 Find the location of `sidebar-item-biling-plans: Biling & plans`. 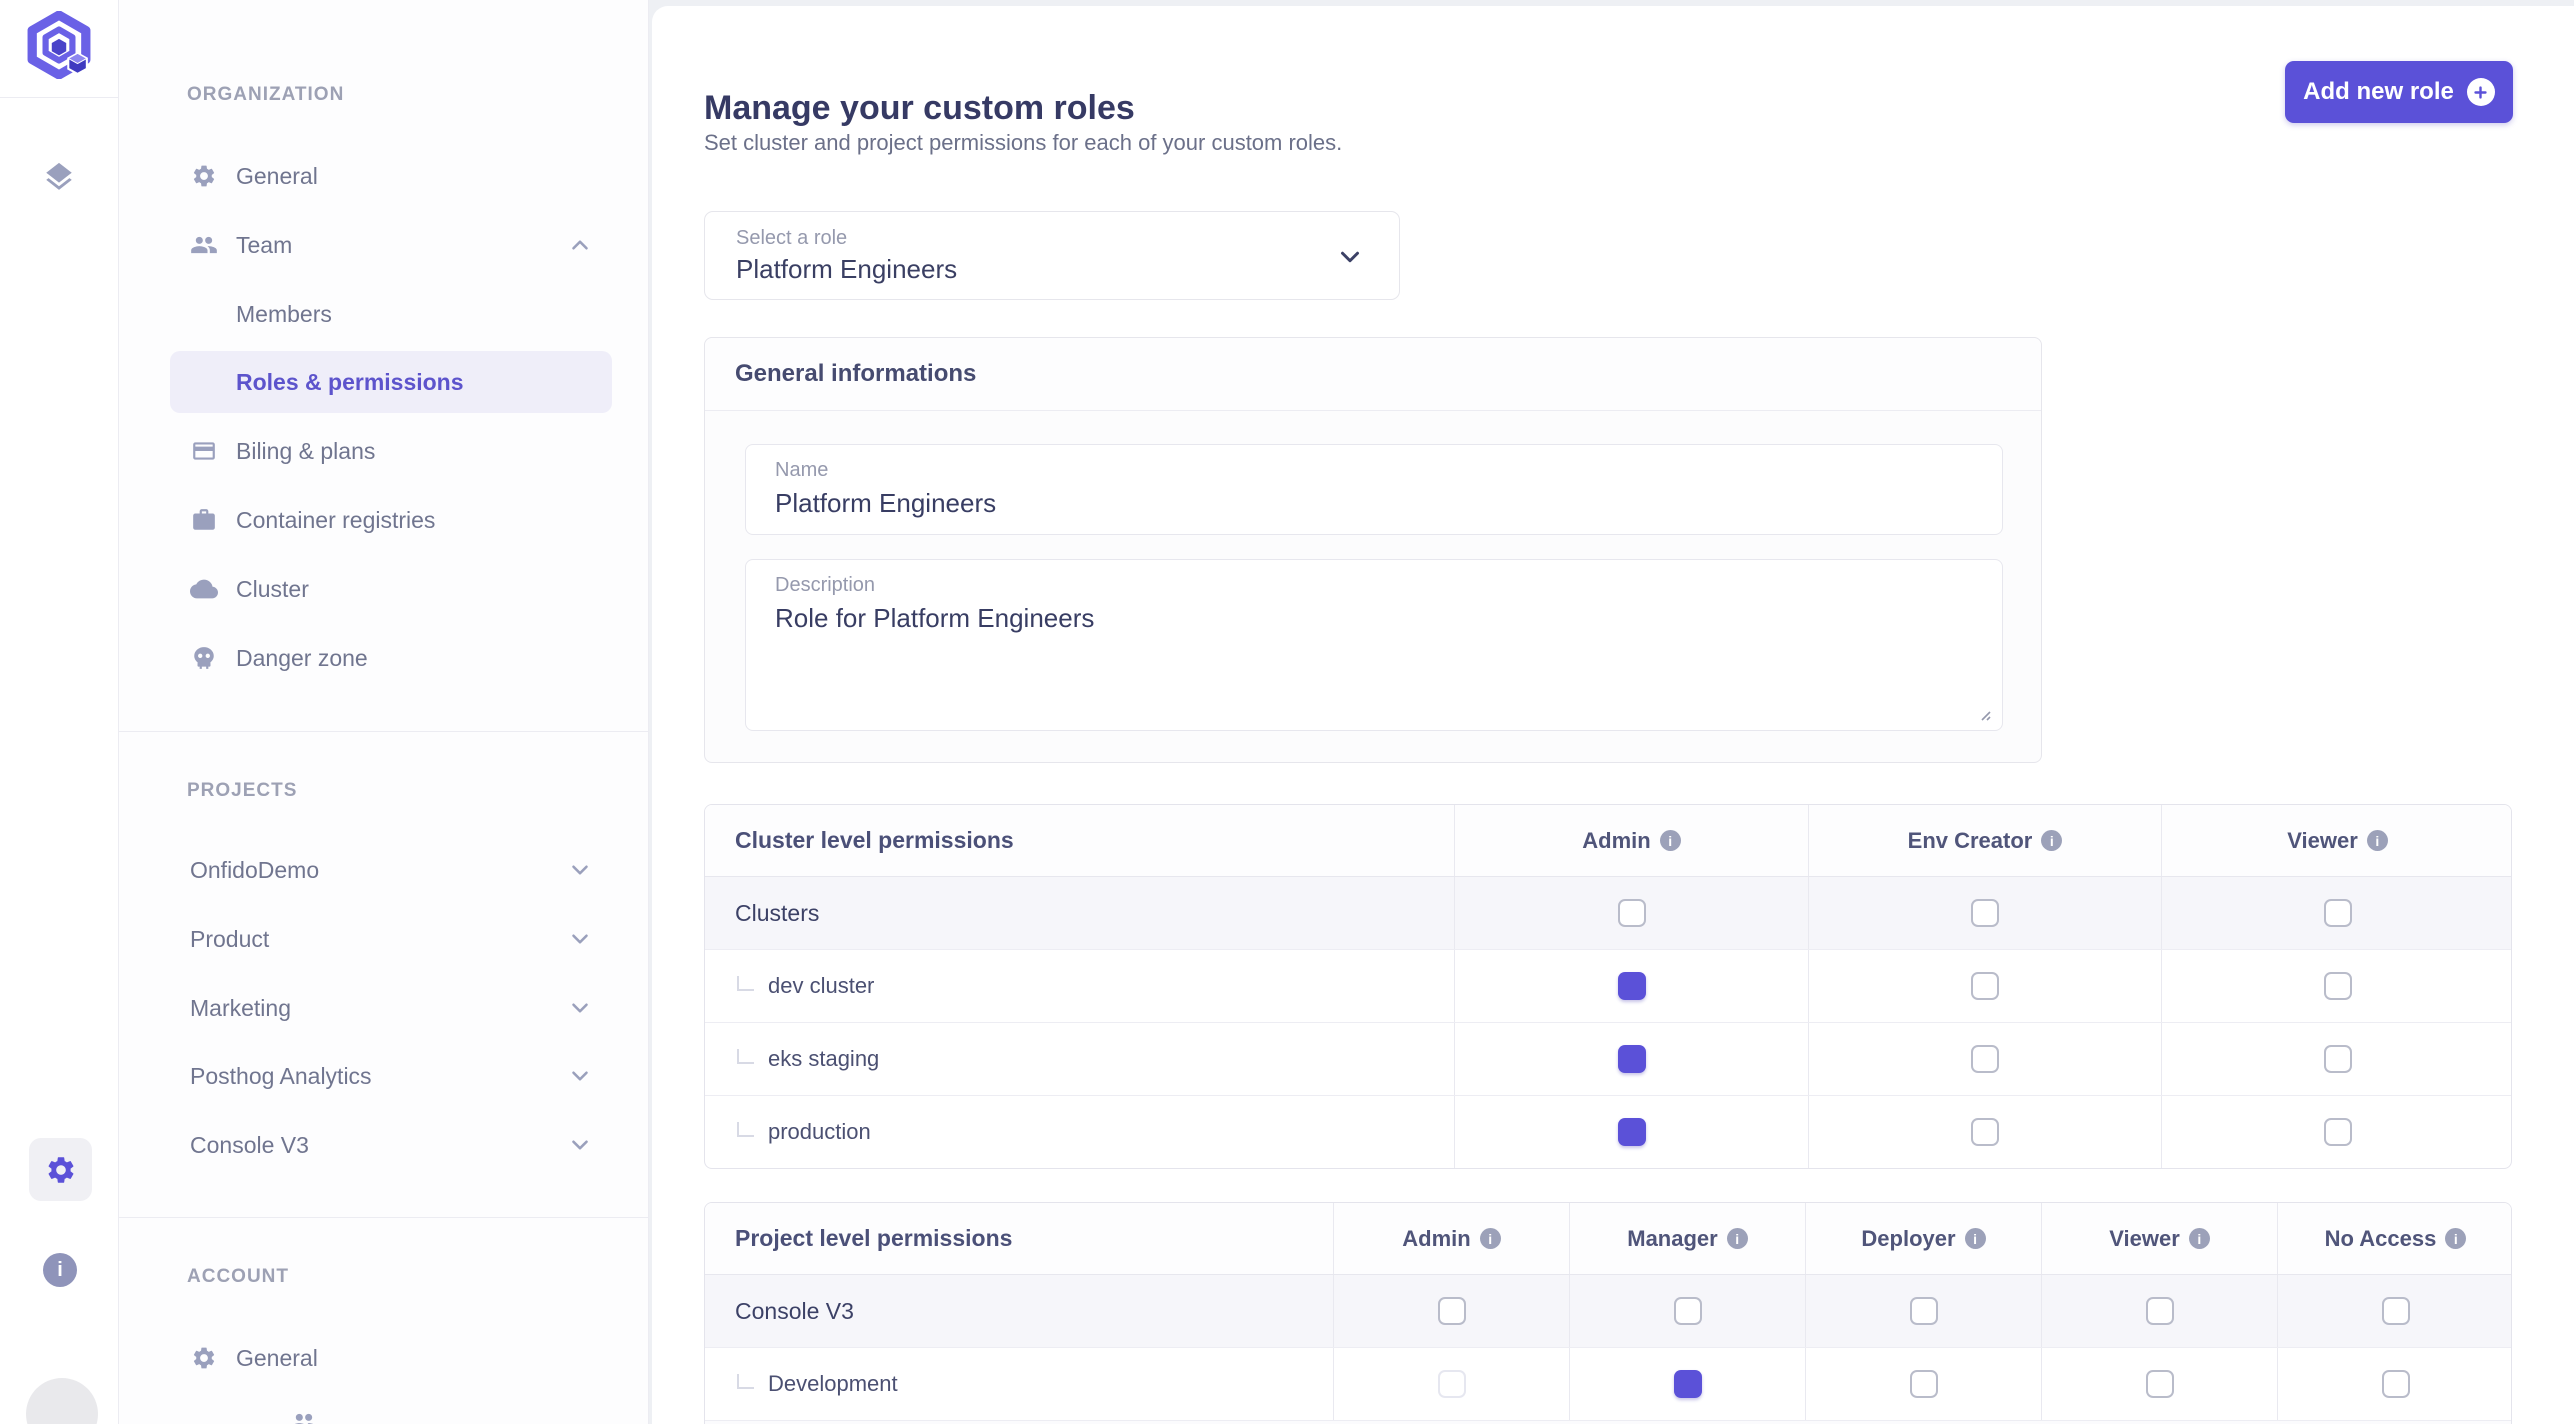

sidebar-item-biling-plans: Biling & plans is located at coordinates (391, 451).